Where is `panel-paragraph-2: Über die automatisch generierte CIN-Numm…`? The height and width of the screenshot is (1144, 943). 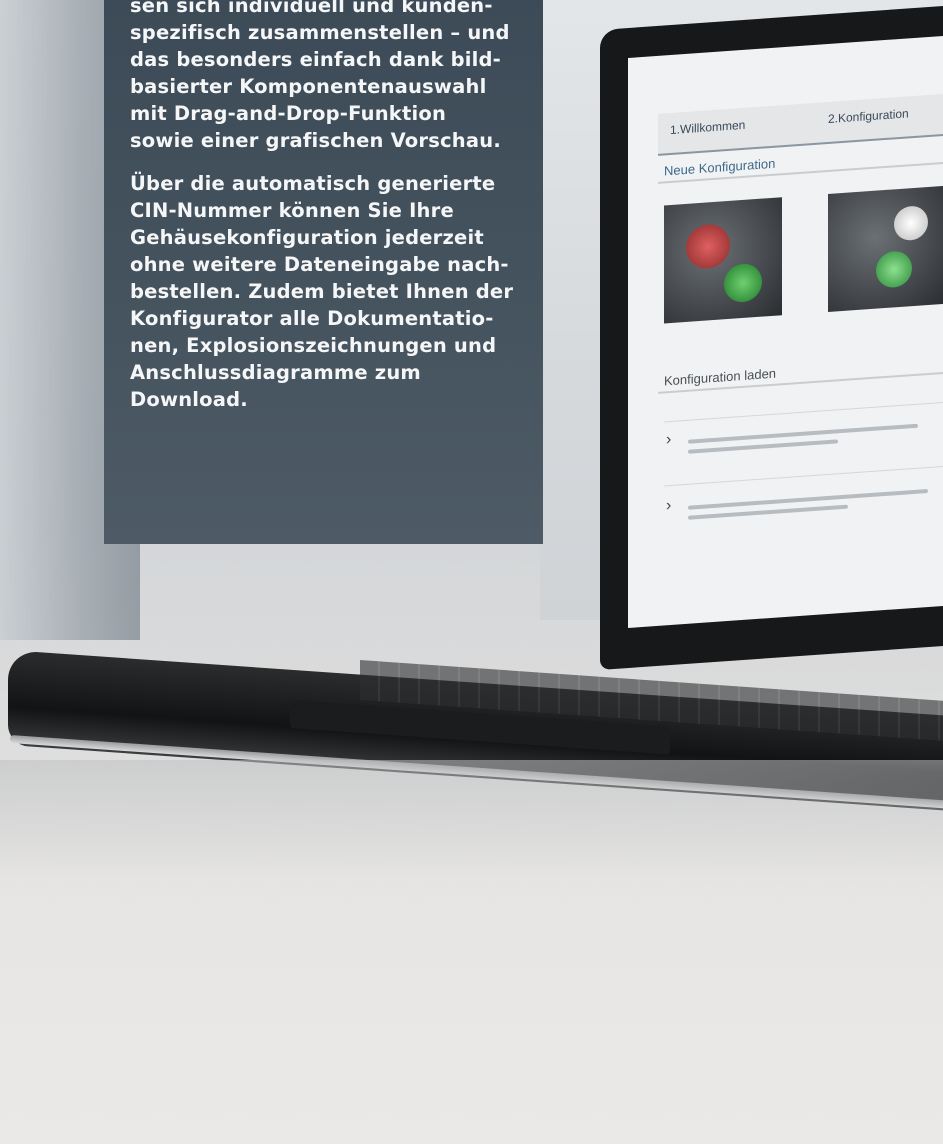 panel-paragraph-2: Über die automatisch generierte CIN-Numm… is located at coordinates (322, 291).